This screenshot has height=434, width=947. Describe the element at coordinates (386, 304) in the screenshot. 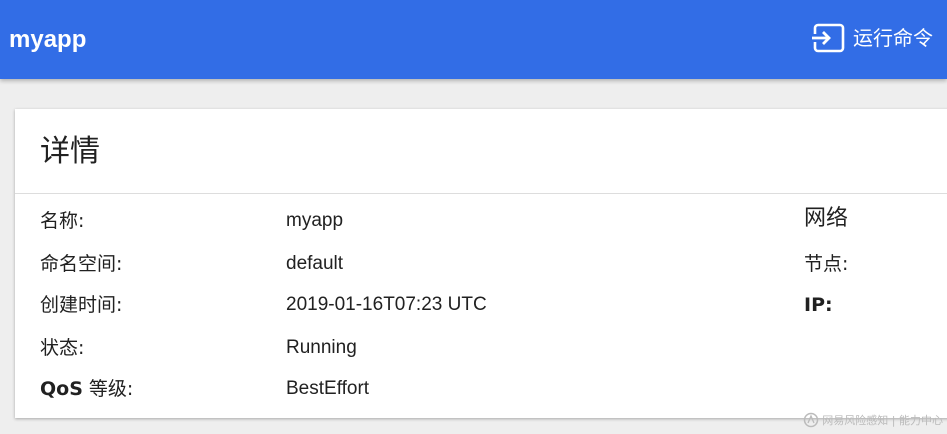

I see `creation-time-value: 2019-01-16T07:23 UTC` at that location.